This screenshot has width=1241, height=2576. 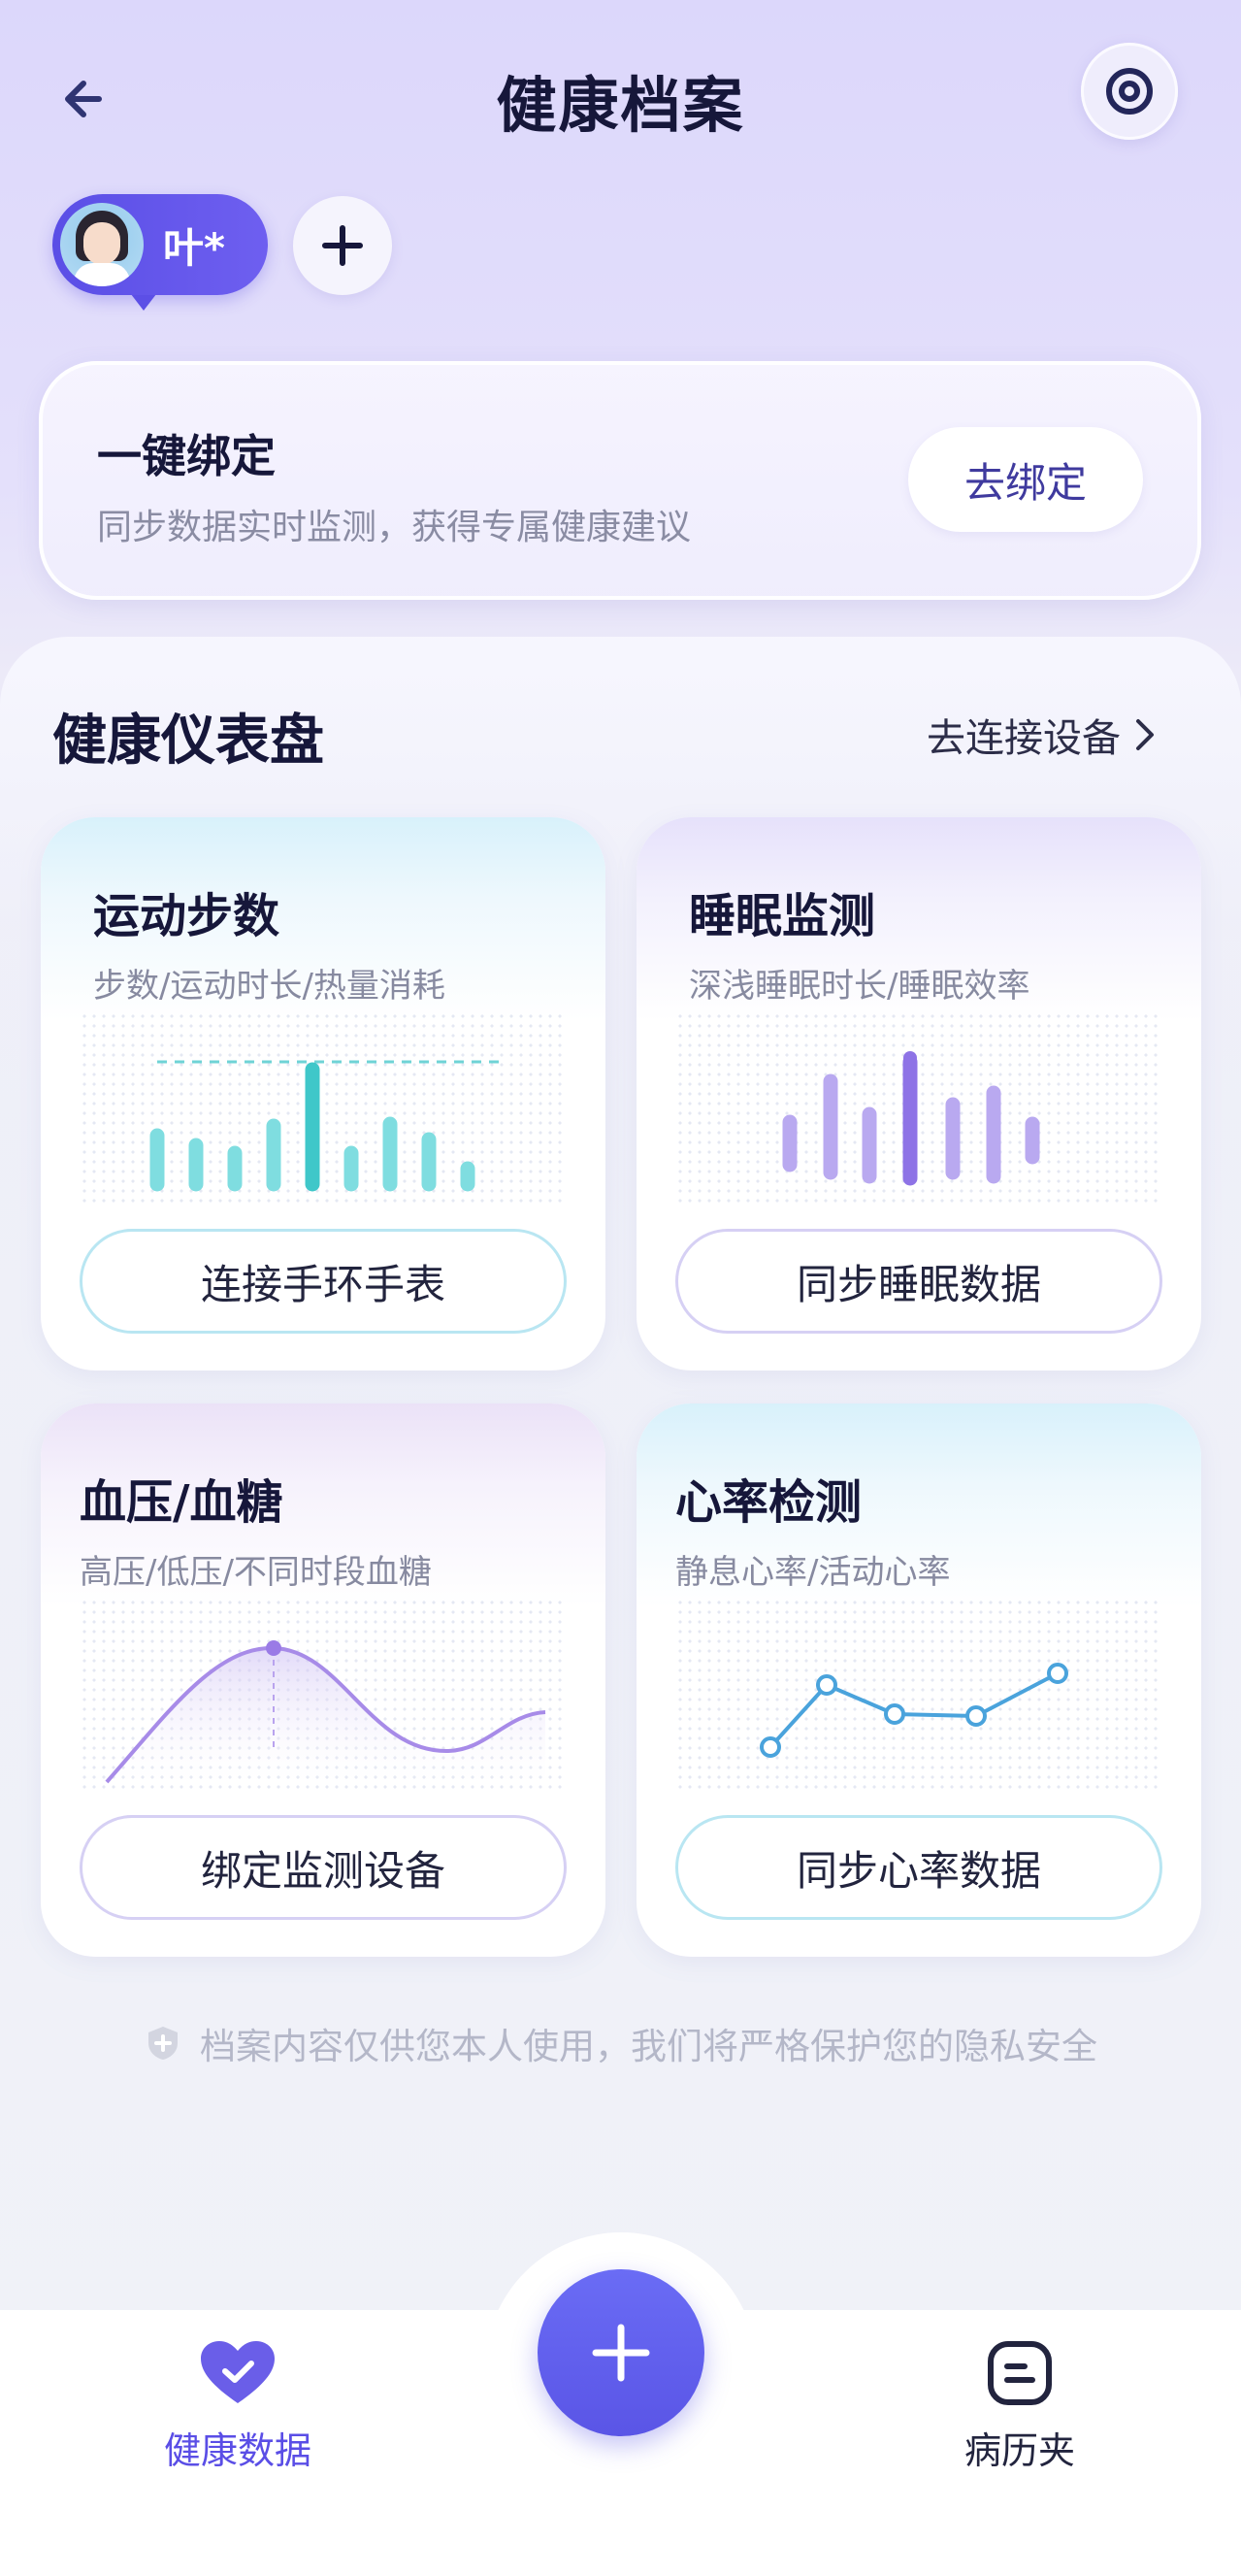 What do you see at coordinates (194, 247) in the screenshot?
I see `profile-name: 叶*` at bounding box center [194, 247].